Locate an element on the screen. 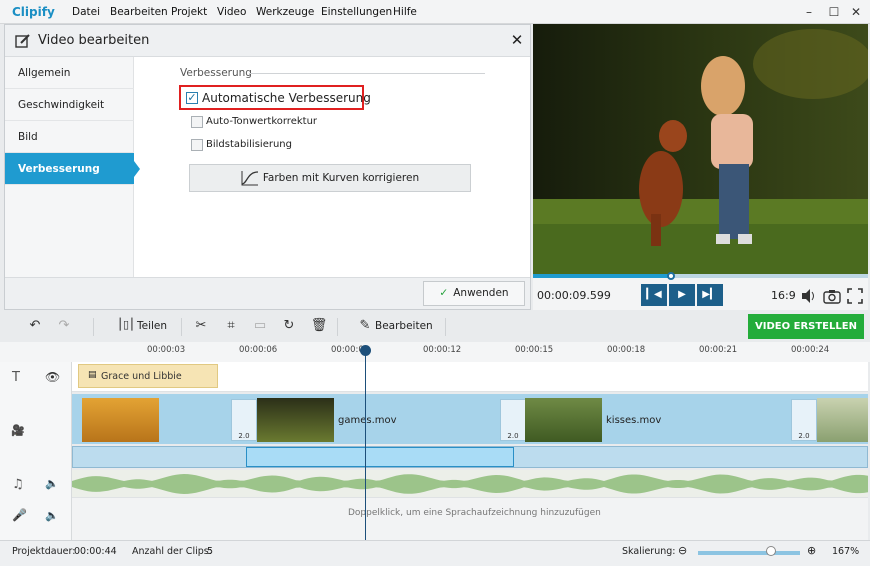  auto-enhance-checkbox: ✓ is located at coordinates (192, 98).